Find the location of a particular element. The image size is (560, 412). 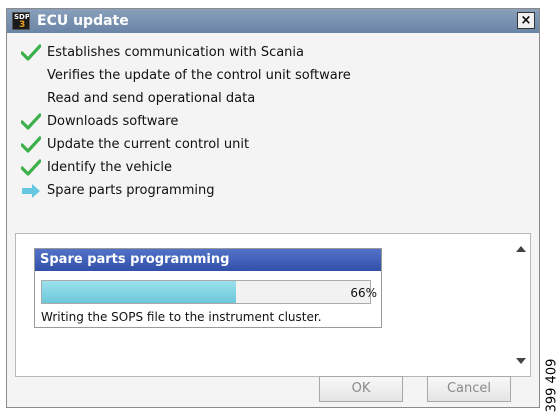

step-item: Read and send operational data is located at coordinates (276, 100).